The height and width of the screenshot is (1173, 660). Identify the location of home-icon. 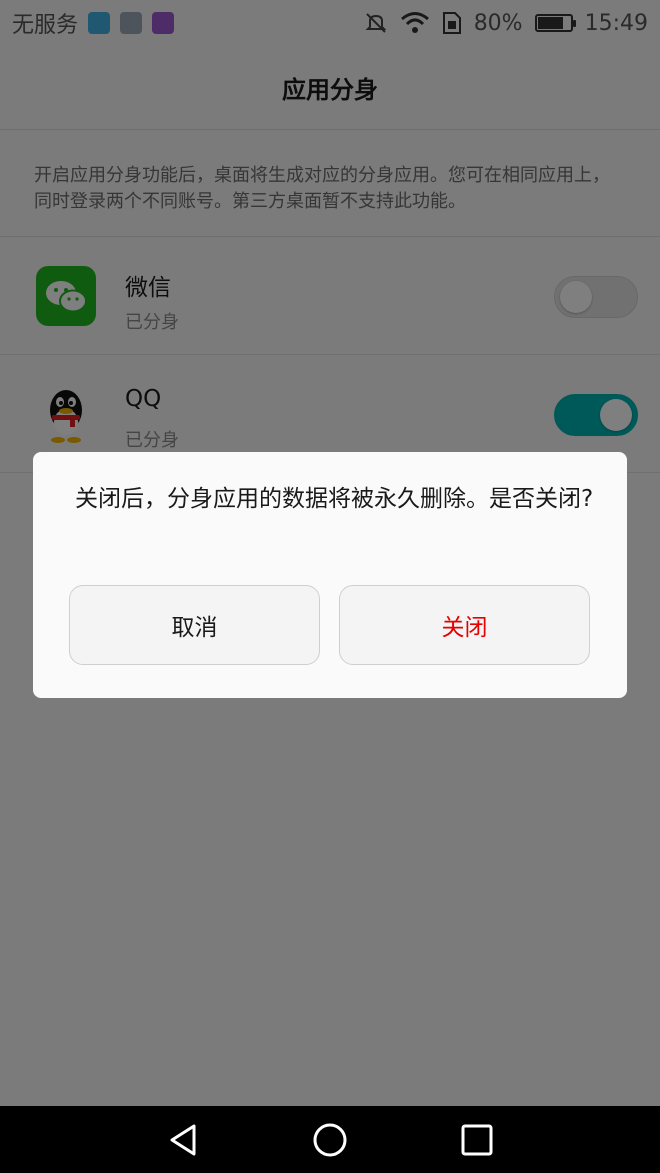
(330, 1140).